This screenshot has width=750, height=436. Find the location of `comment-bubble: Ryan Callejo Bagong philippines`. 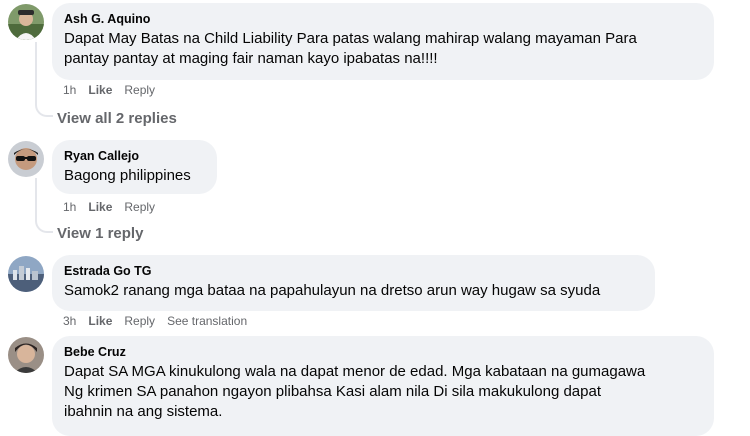

comment-bubble: Ryan Callejo Bagong philippines is located at coordinates (134, 167).